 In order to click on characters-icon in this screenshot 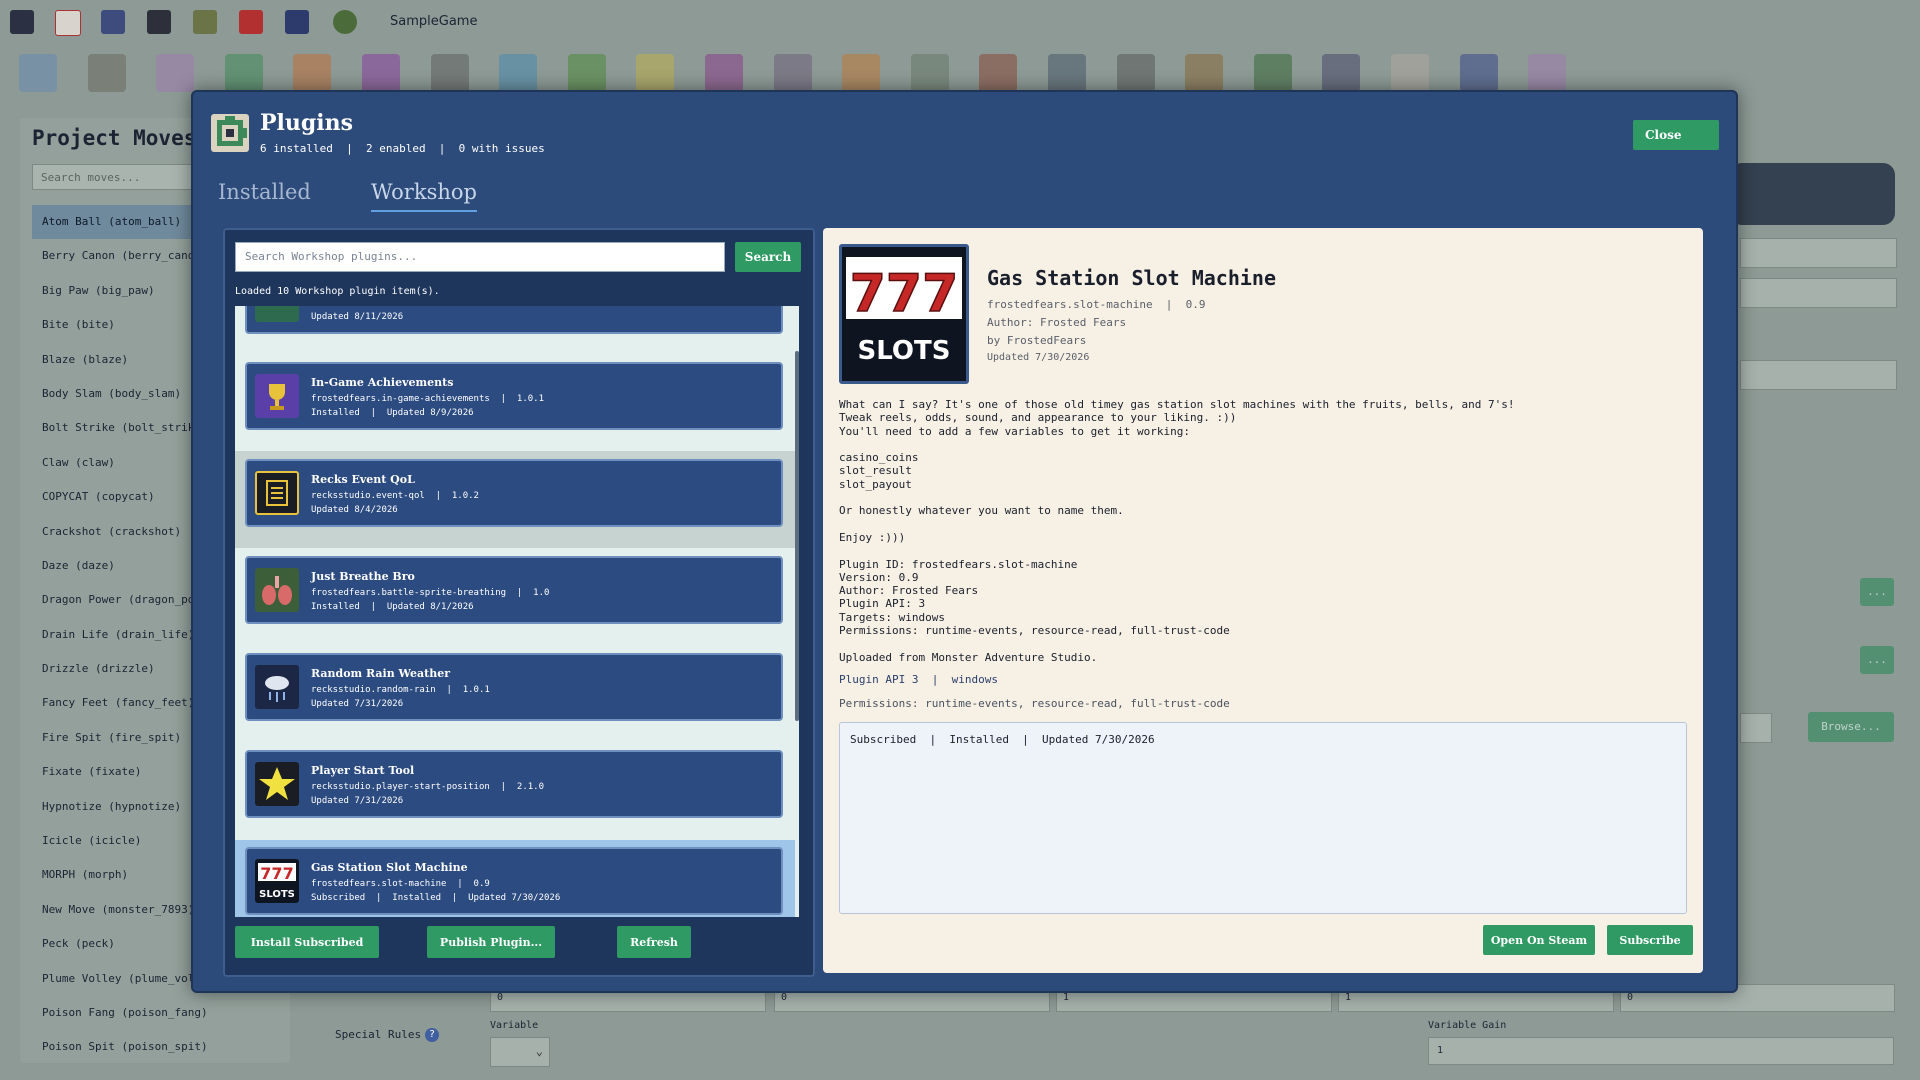, I will do `click(792, 73)`.